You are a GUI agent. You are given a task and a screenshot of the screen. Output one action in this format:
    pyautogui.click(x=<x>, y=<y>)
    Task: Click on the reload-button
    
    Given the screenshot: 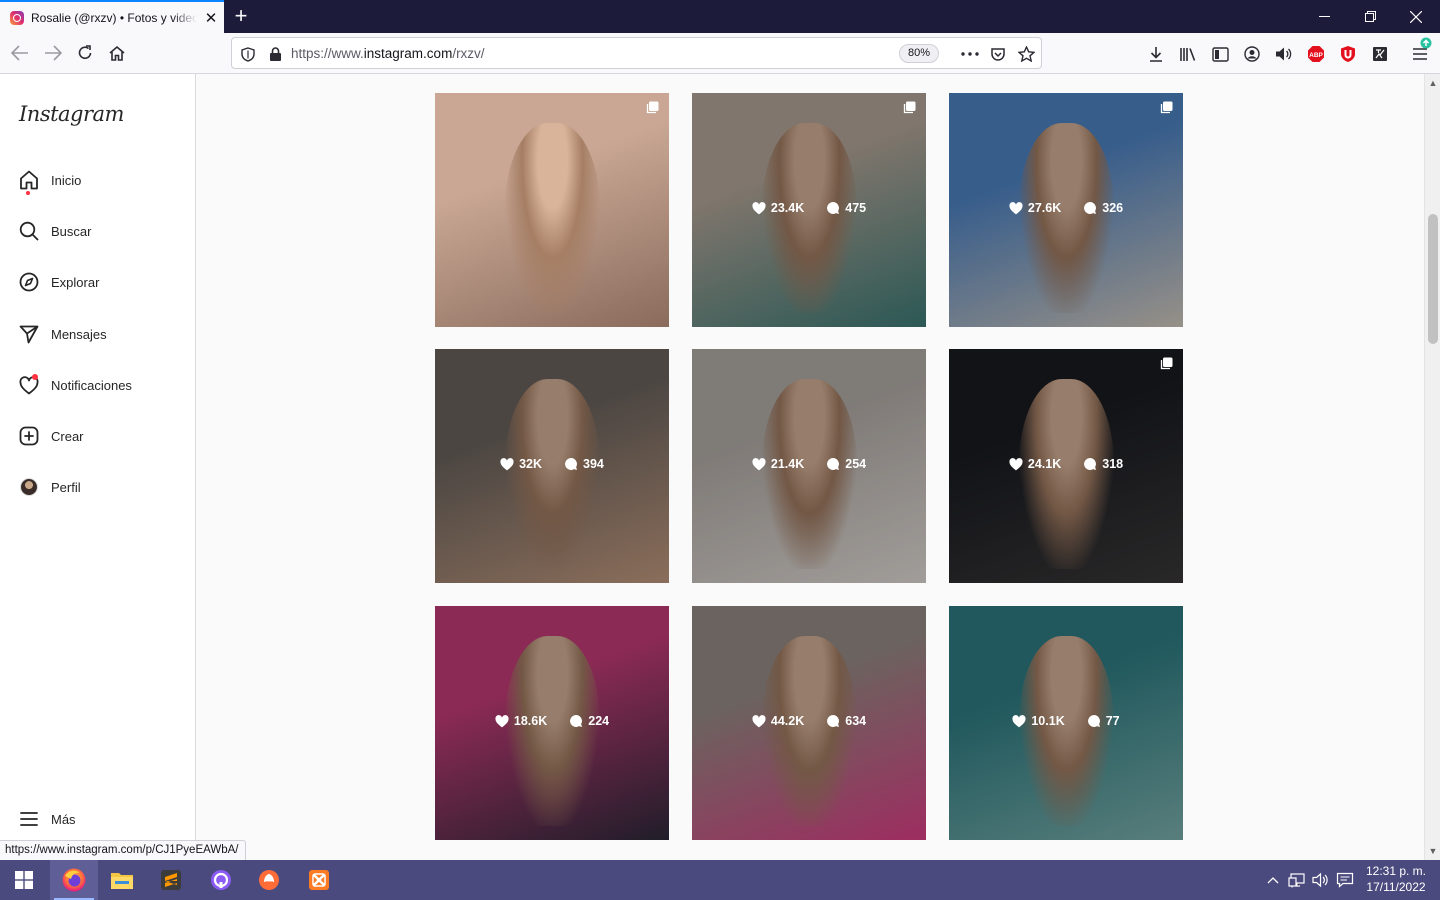 What is the action you would take?
    pyautogui.click(x=85, y=53)
    